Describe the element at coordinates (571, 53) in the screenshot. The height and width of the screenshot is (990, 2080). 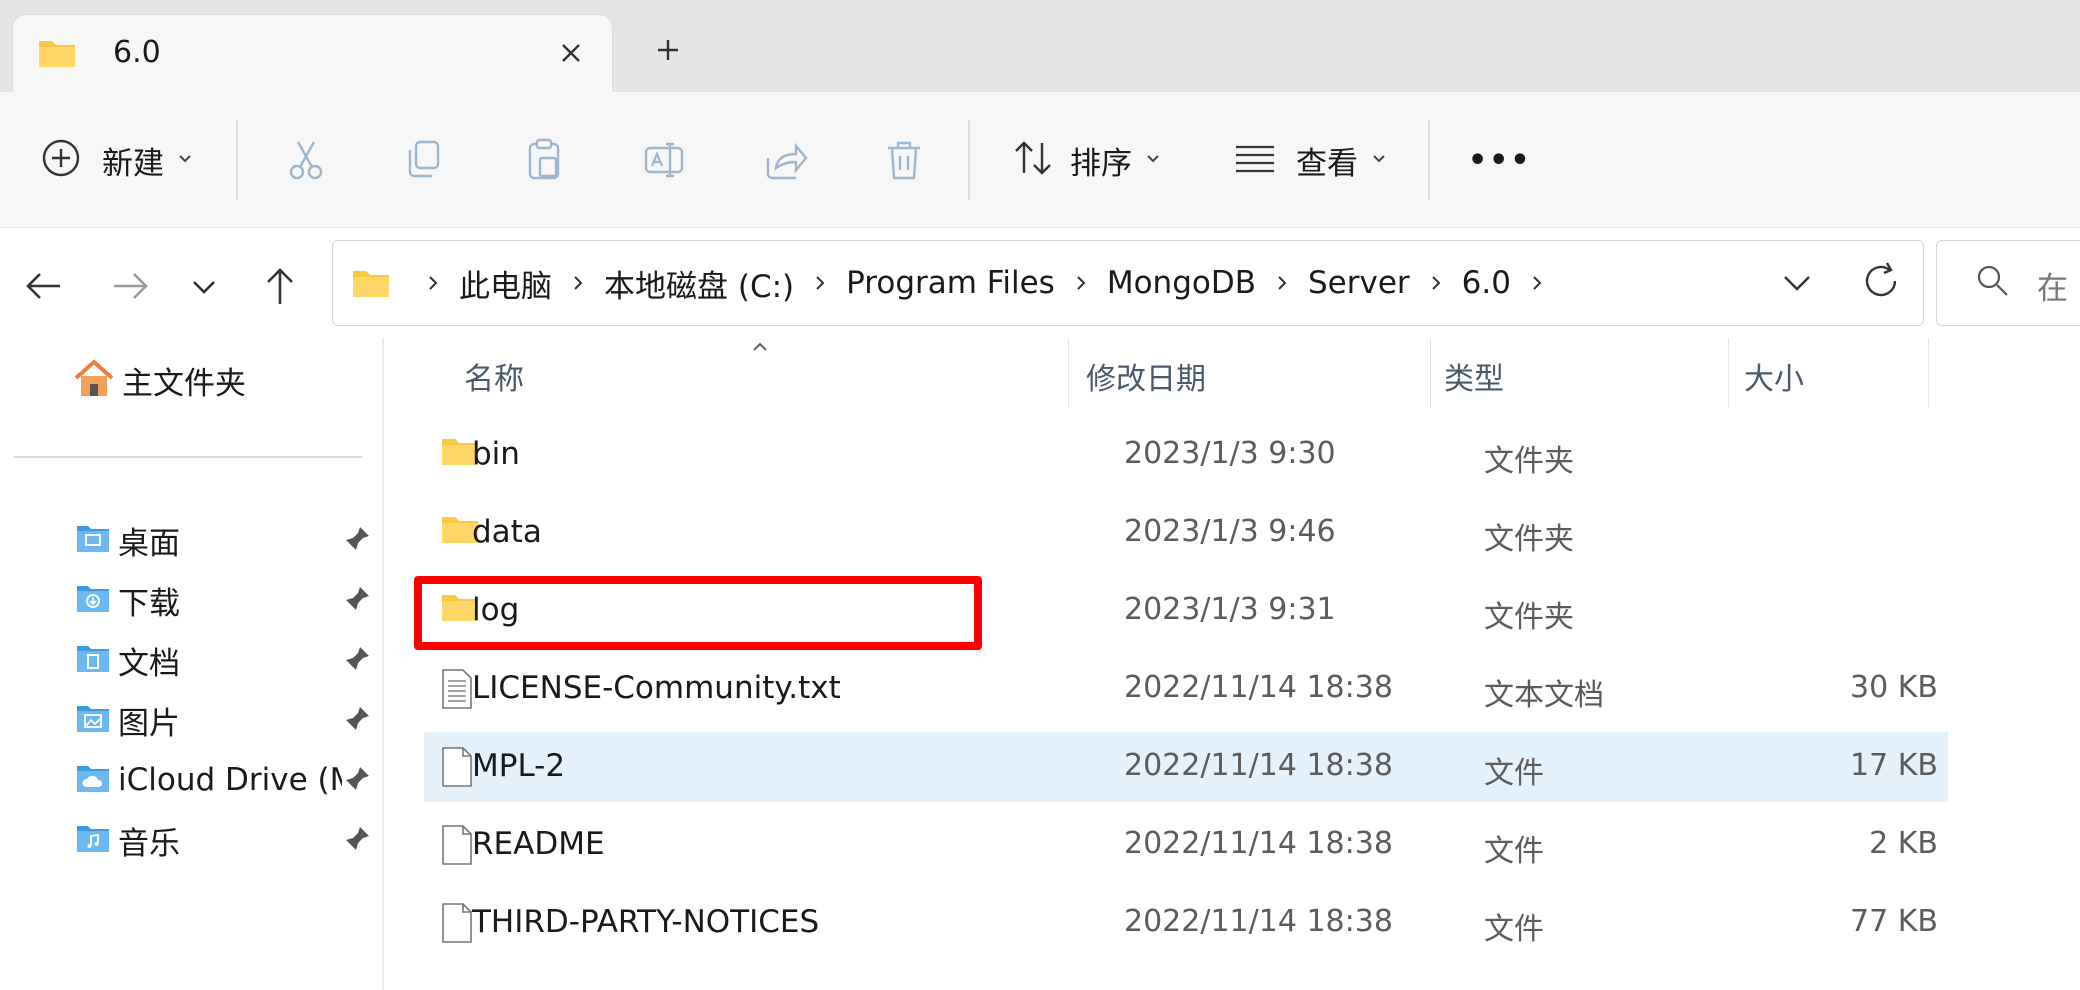
I see `close-tab-icon` at that location.